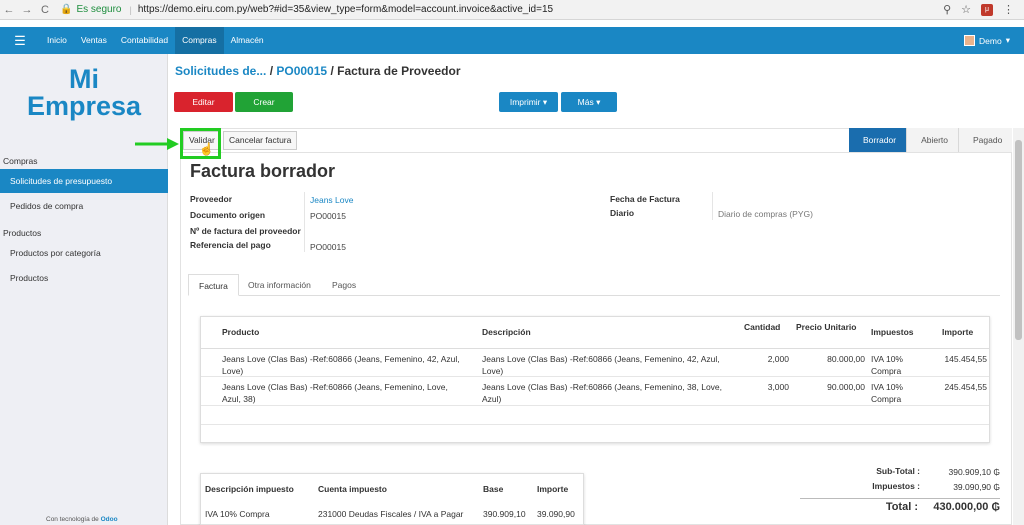 The width and height of the screenshot is (1024, 525). Describe the element at coordinates (762, 327) in the screenshot. I see `col-header-cantidad: Cantidad` at that location.